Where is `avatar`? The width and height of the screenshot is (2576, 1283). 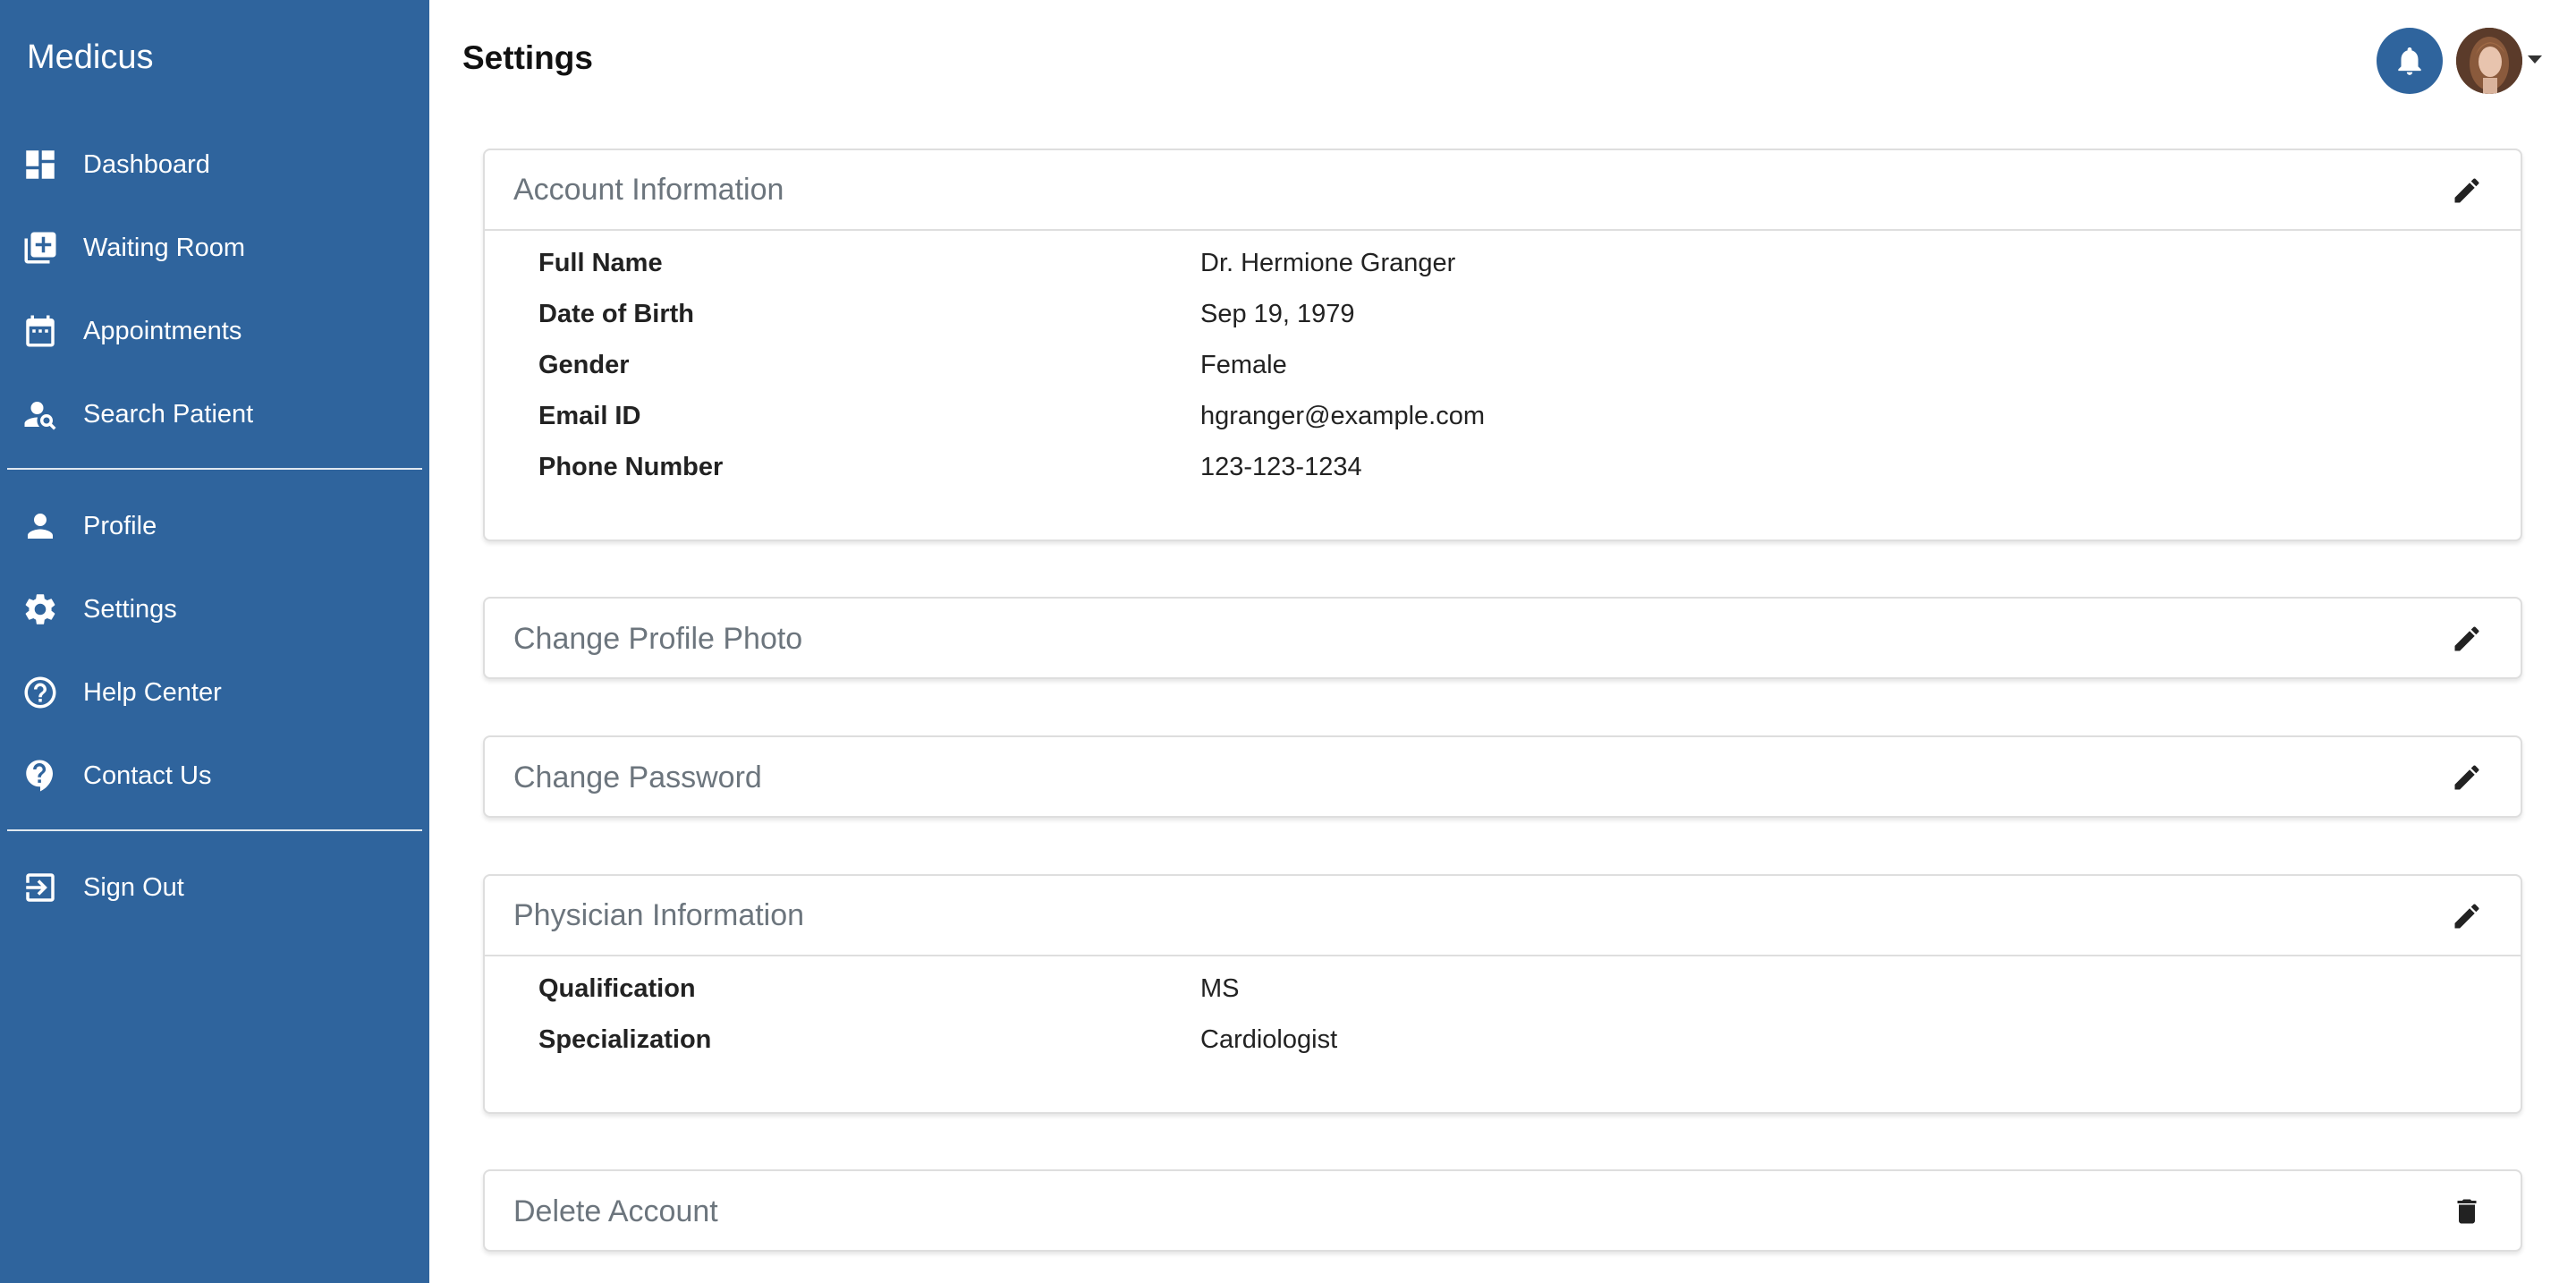 avatar is located at coordinates (2489, 61).